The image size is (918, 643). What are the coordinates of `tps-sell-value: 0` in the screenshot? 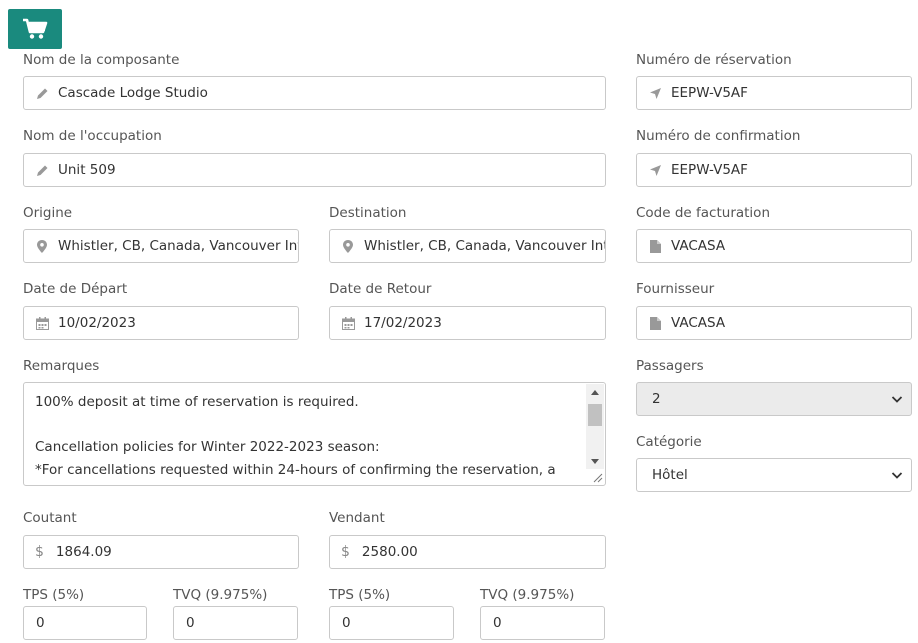 It's located at (346, 623).